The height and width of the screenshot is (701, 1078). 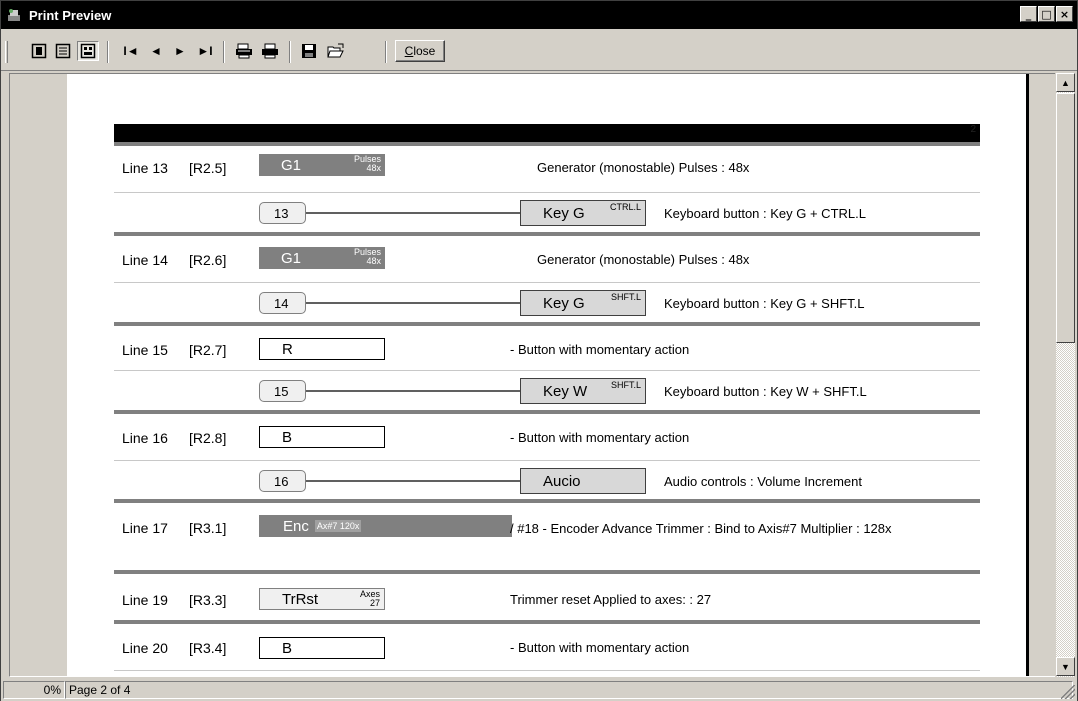 I want to click on single-page-button, so click(x=39, y=51).